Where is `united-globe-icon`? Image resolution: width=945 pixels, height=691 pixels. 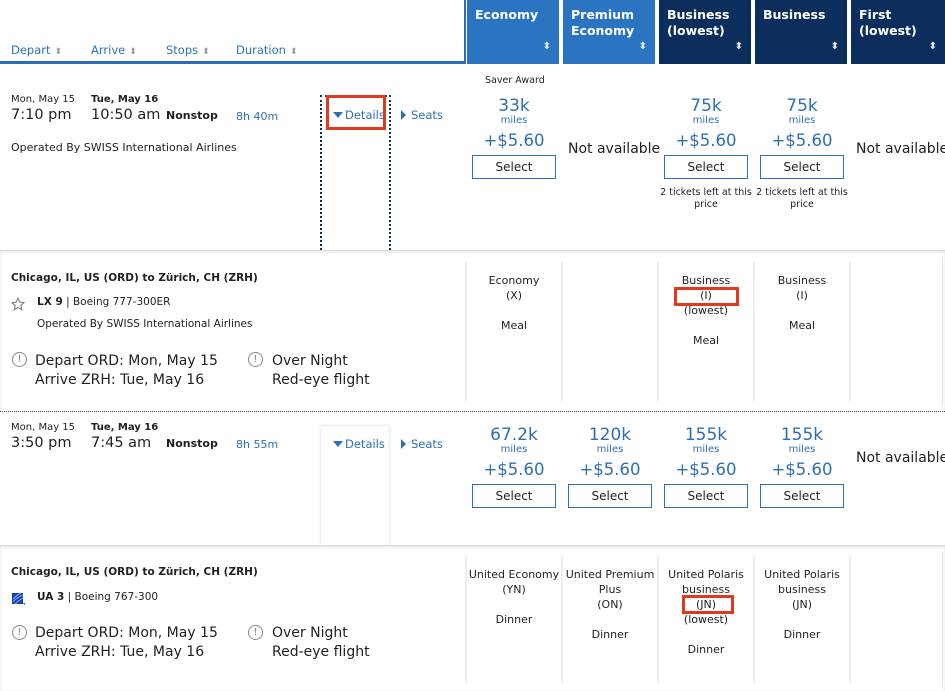
united-globe-icon is located at coordinates (18, 598).